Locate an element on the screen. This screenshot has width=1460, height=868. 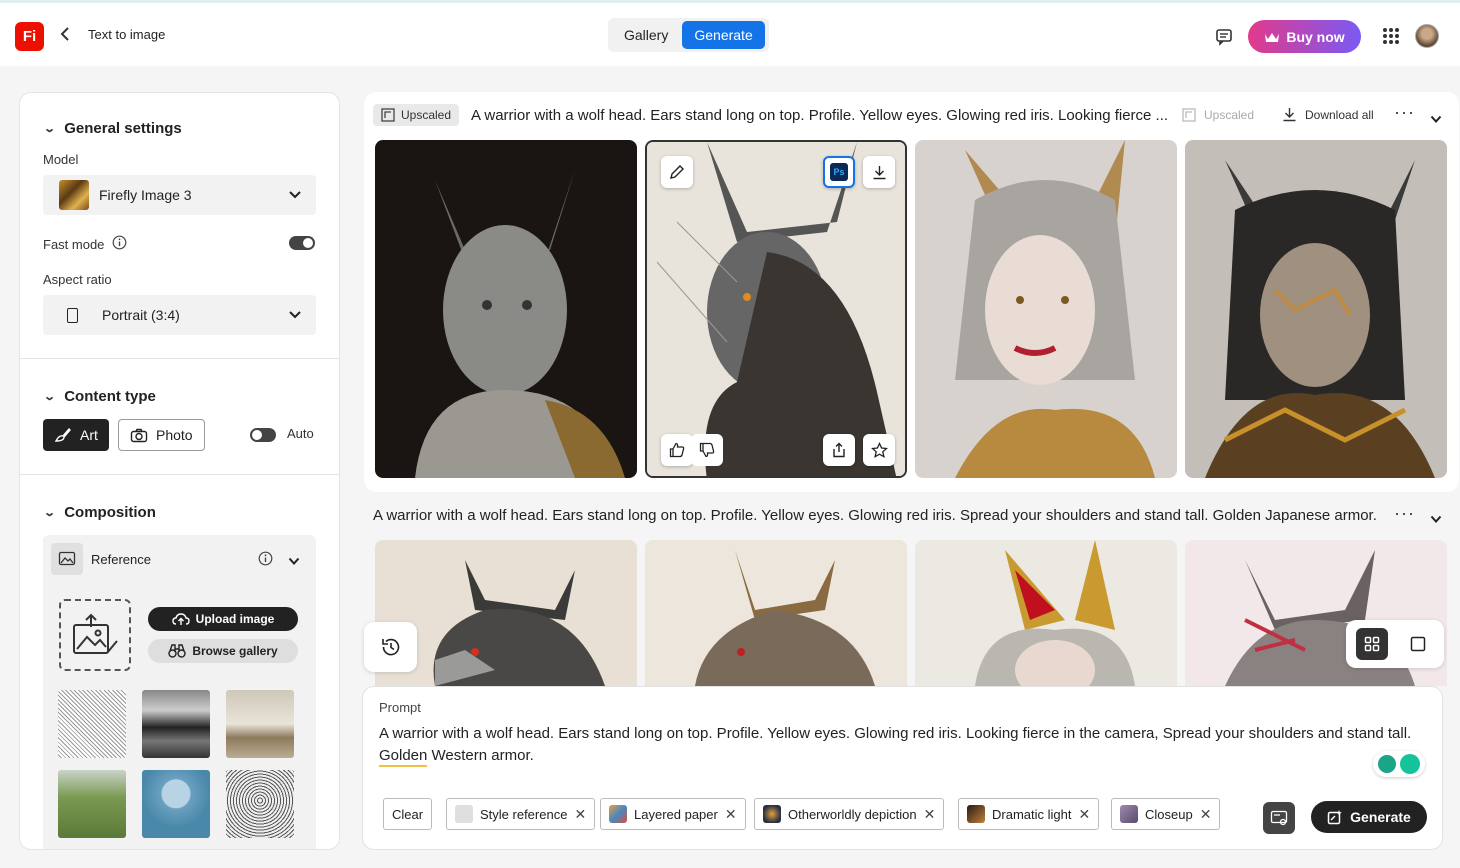
crown-icon is located at coordinates (1272, 37).